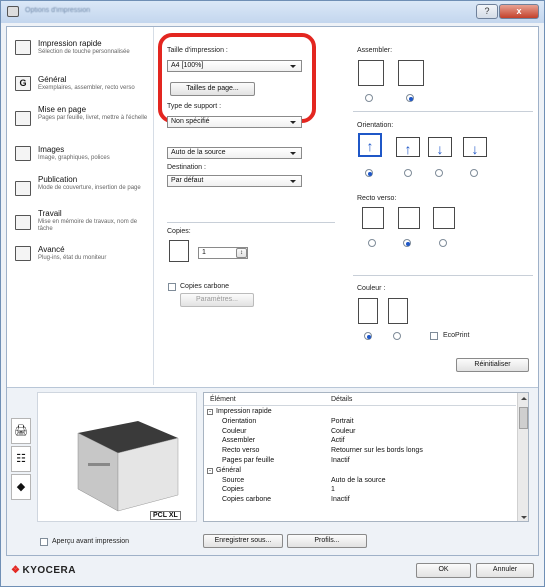 The width and height of the screenshot is (545, 587). What do you see at coordinates (410, 98) in the screenshot?
I see `collate-on-radio` at bounding box center [410, 98].